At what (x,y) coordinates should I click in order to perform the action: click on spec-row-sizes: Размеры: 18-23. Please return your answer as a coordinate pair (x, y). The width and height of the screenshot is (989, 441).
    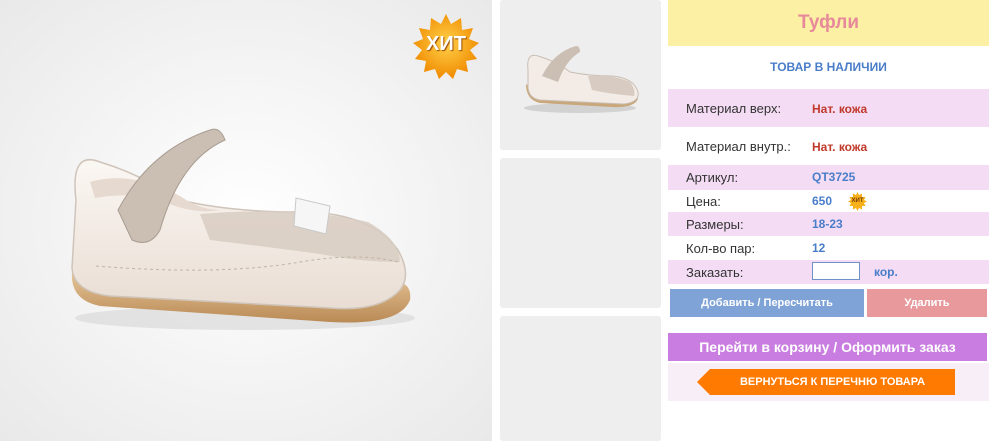
    Looking at the image, I should click on (828, 224).